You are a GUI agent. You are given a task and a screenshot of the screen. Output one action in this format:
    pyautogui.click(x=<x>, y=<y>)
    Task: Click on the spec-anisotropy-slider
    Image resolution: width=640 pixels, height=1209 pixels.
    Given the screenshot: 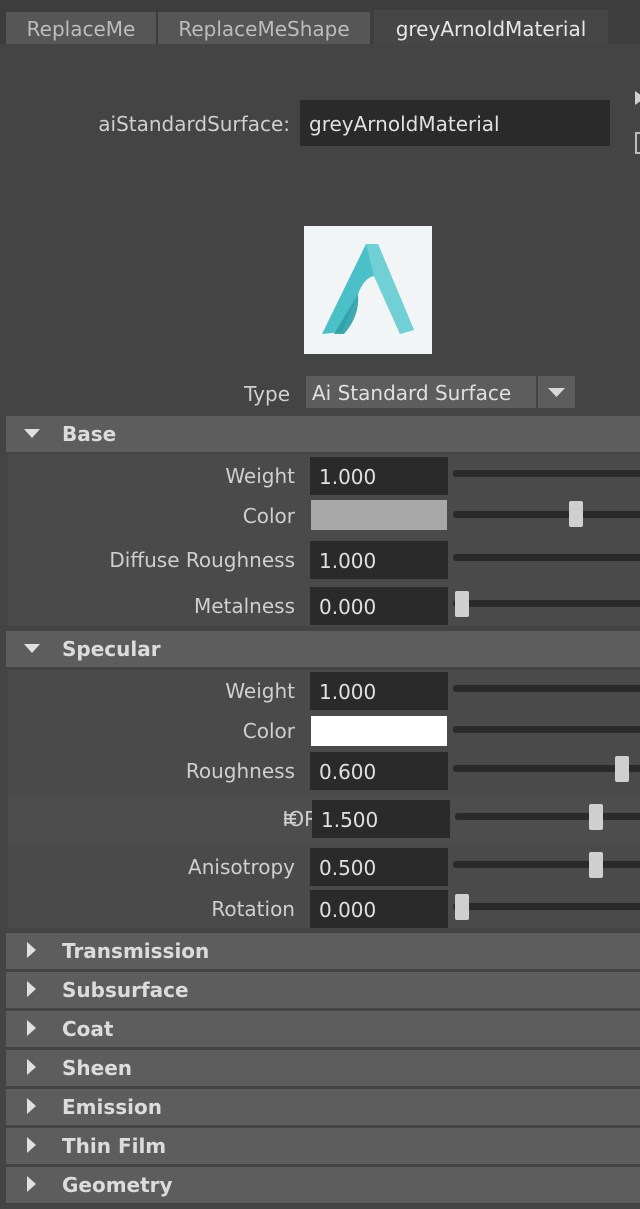 What is the action you would take?
    pyautogui.click(x=546, y=864)
    